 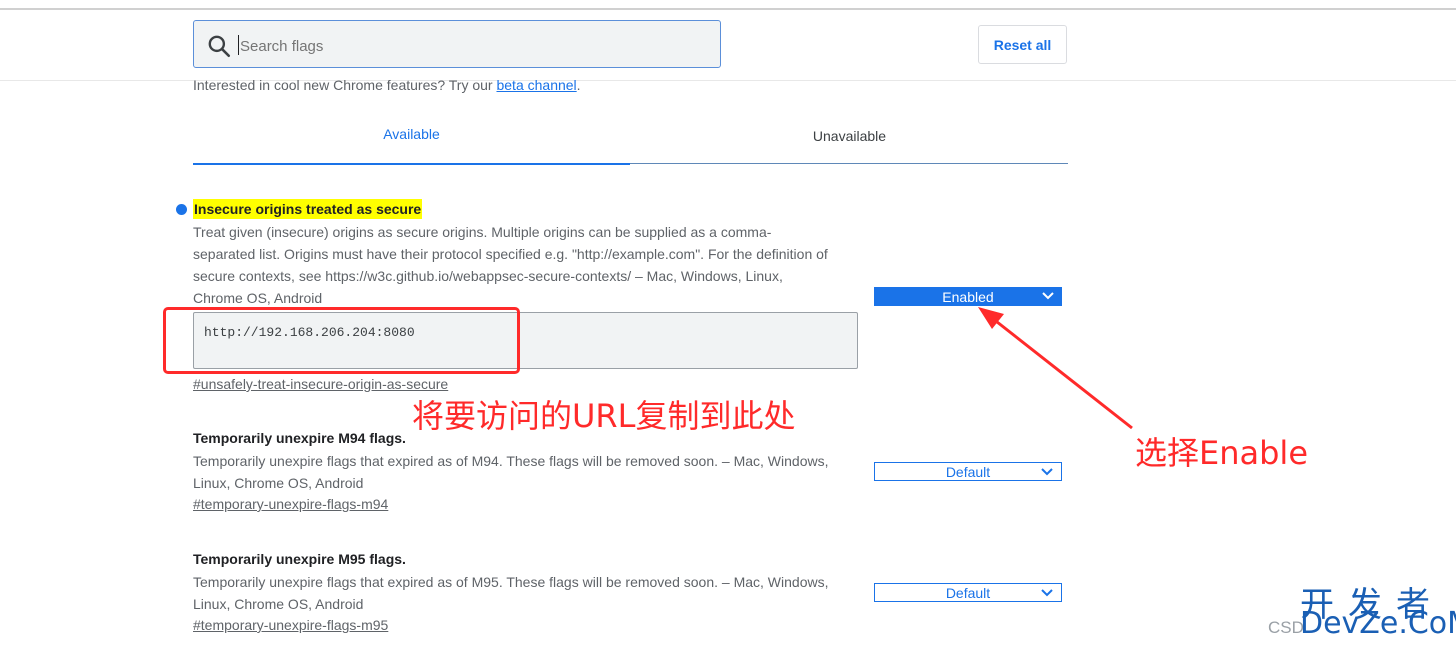 What do you see at coordinates (299, 559) in the screenshot?
I see `flag-title: Temporarily unexpire M95 flags.` at bounding box center [299, 559].